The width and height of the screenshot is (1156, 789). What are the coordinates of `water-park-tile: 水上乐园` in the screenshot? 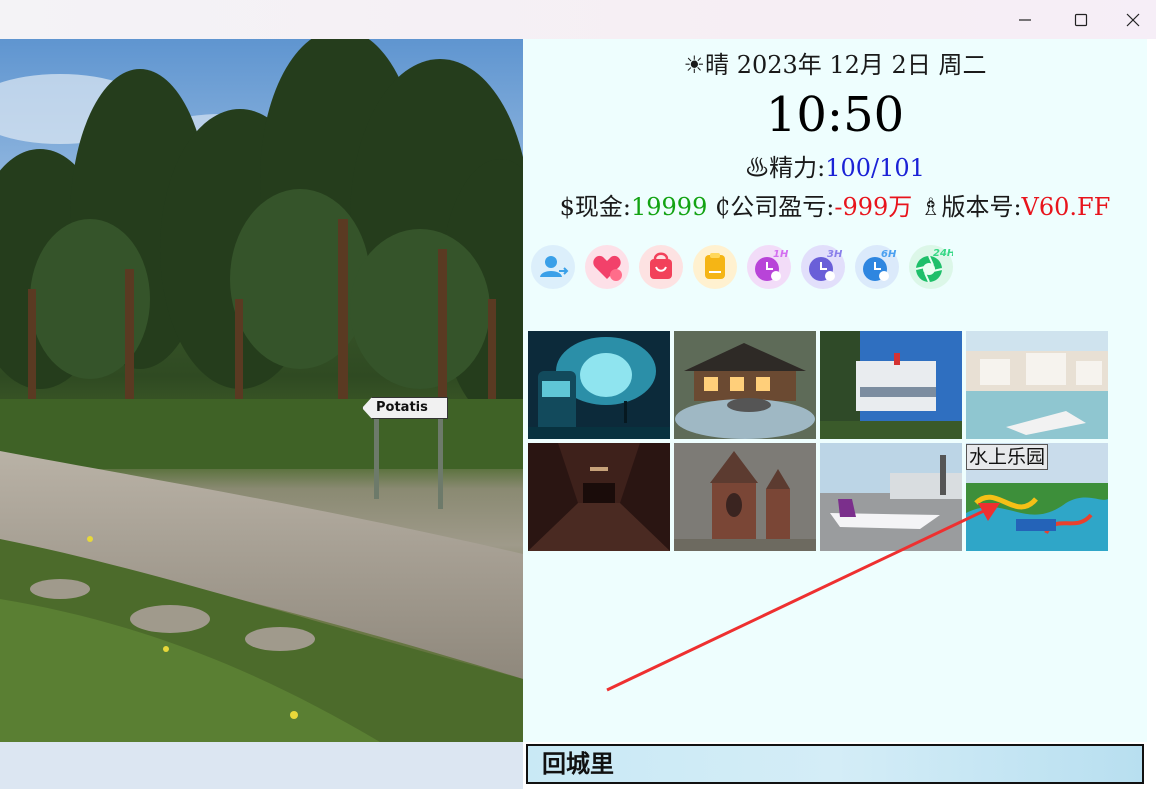 It's located at (1037, 497).